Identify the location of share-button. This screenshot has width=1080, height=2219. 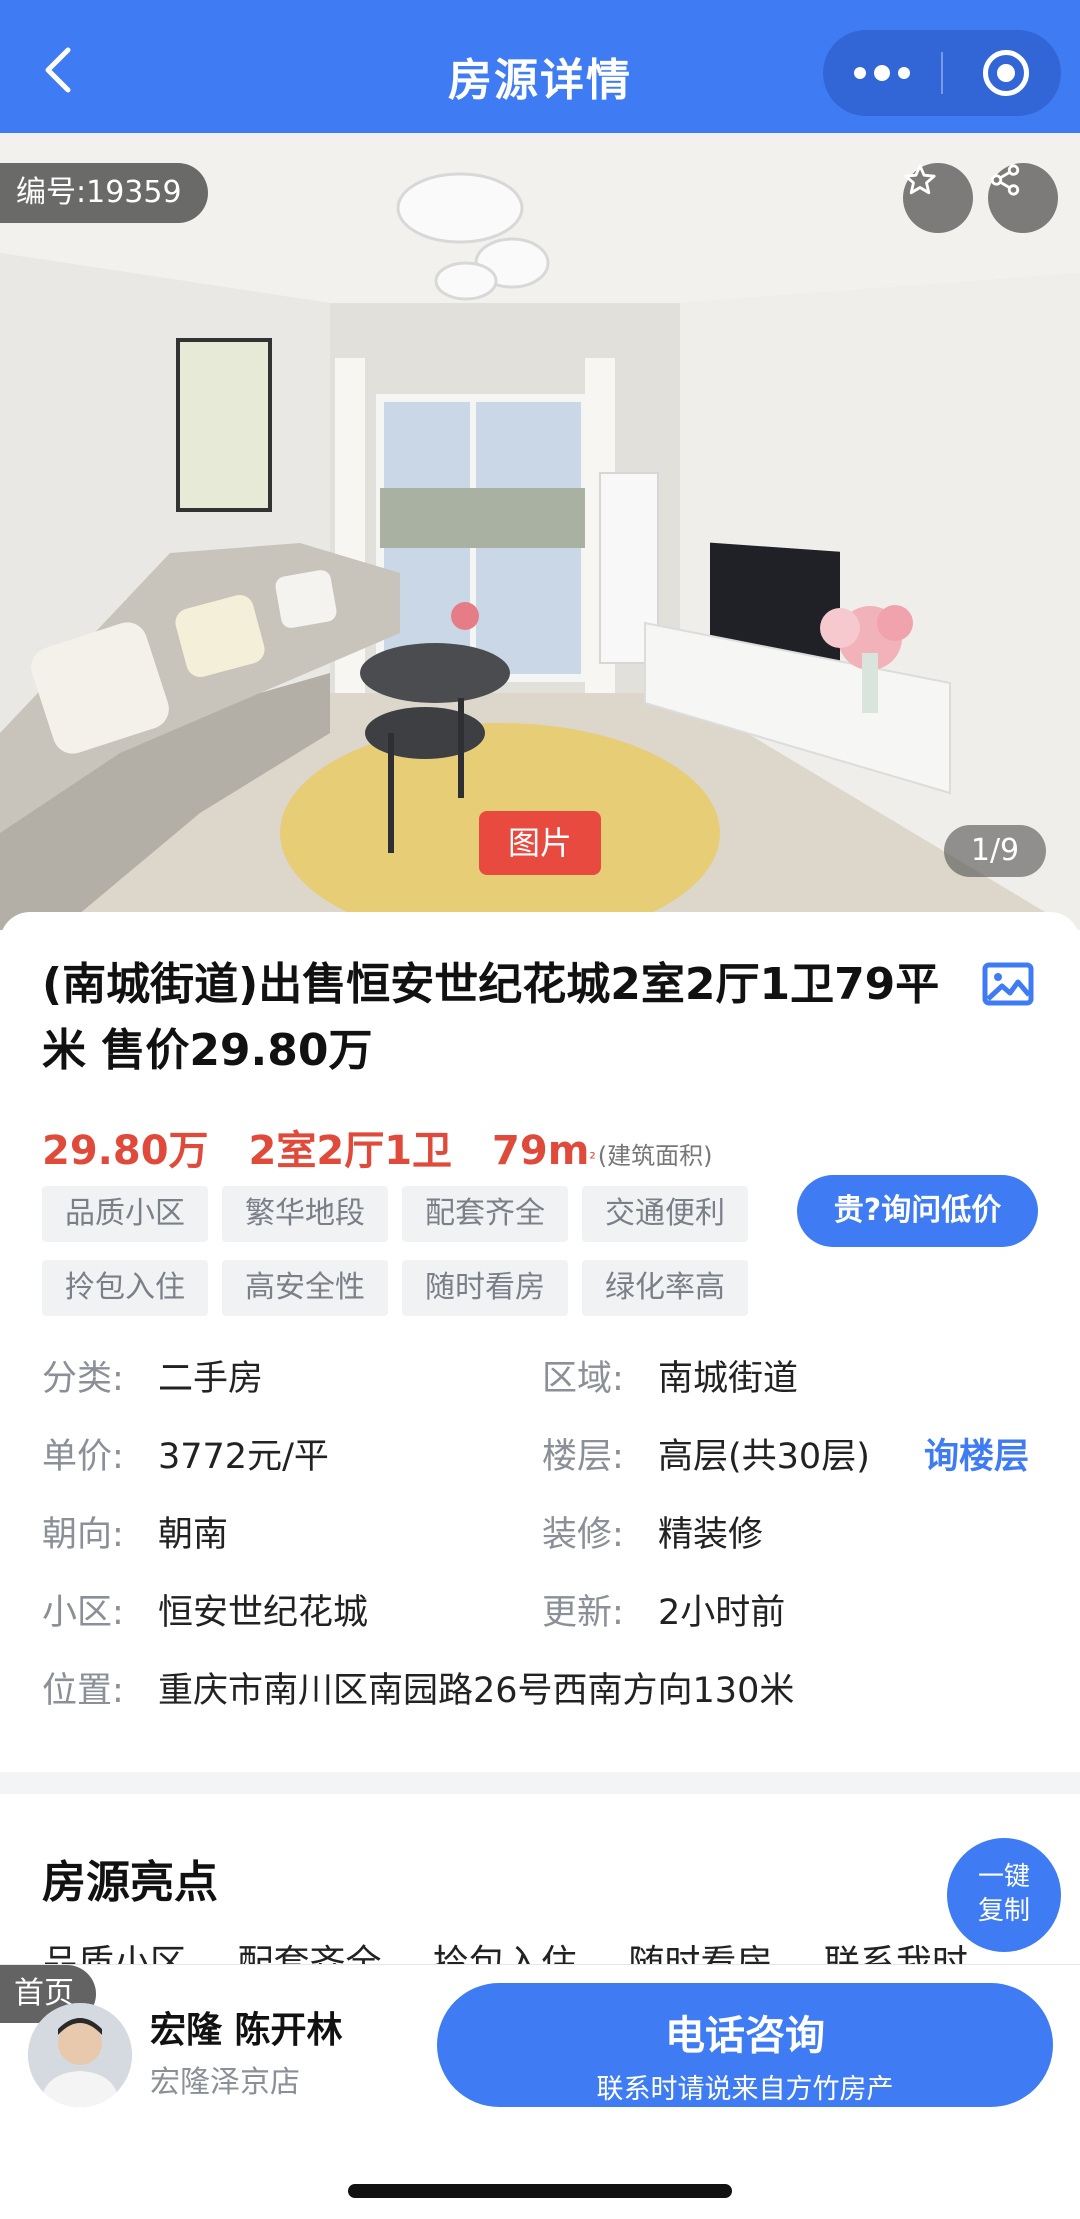
(1023, 198).